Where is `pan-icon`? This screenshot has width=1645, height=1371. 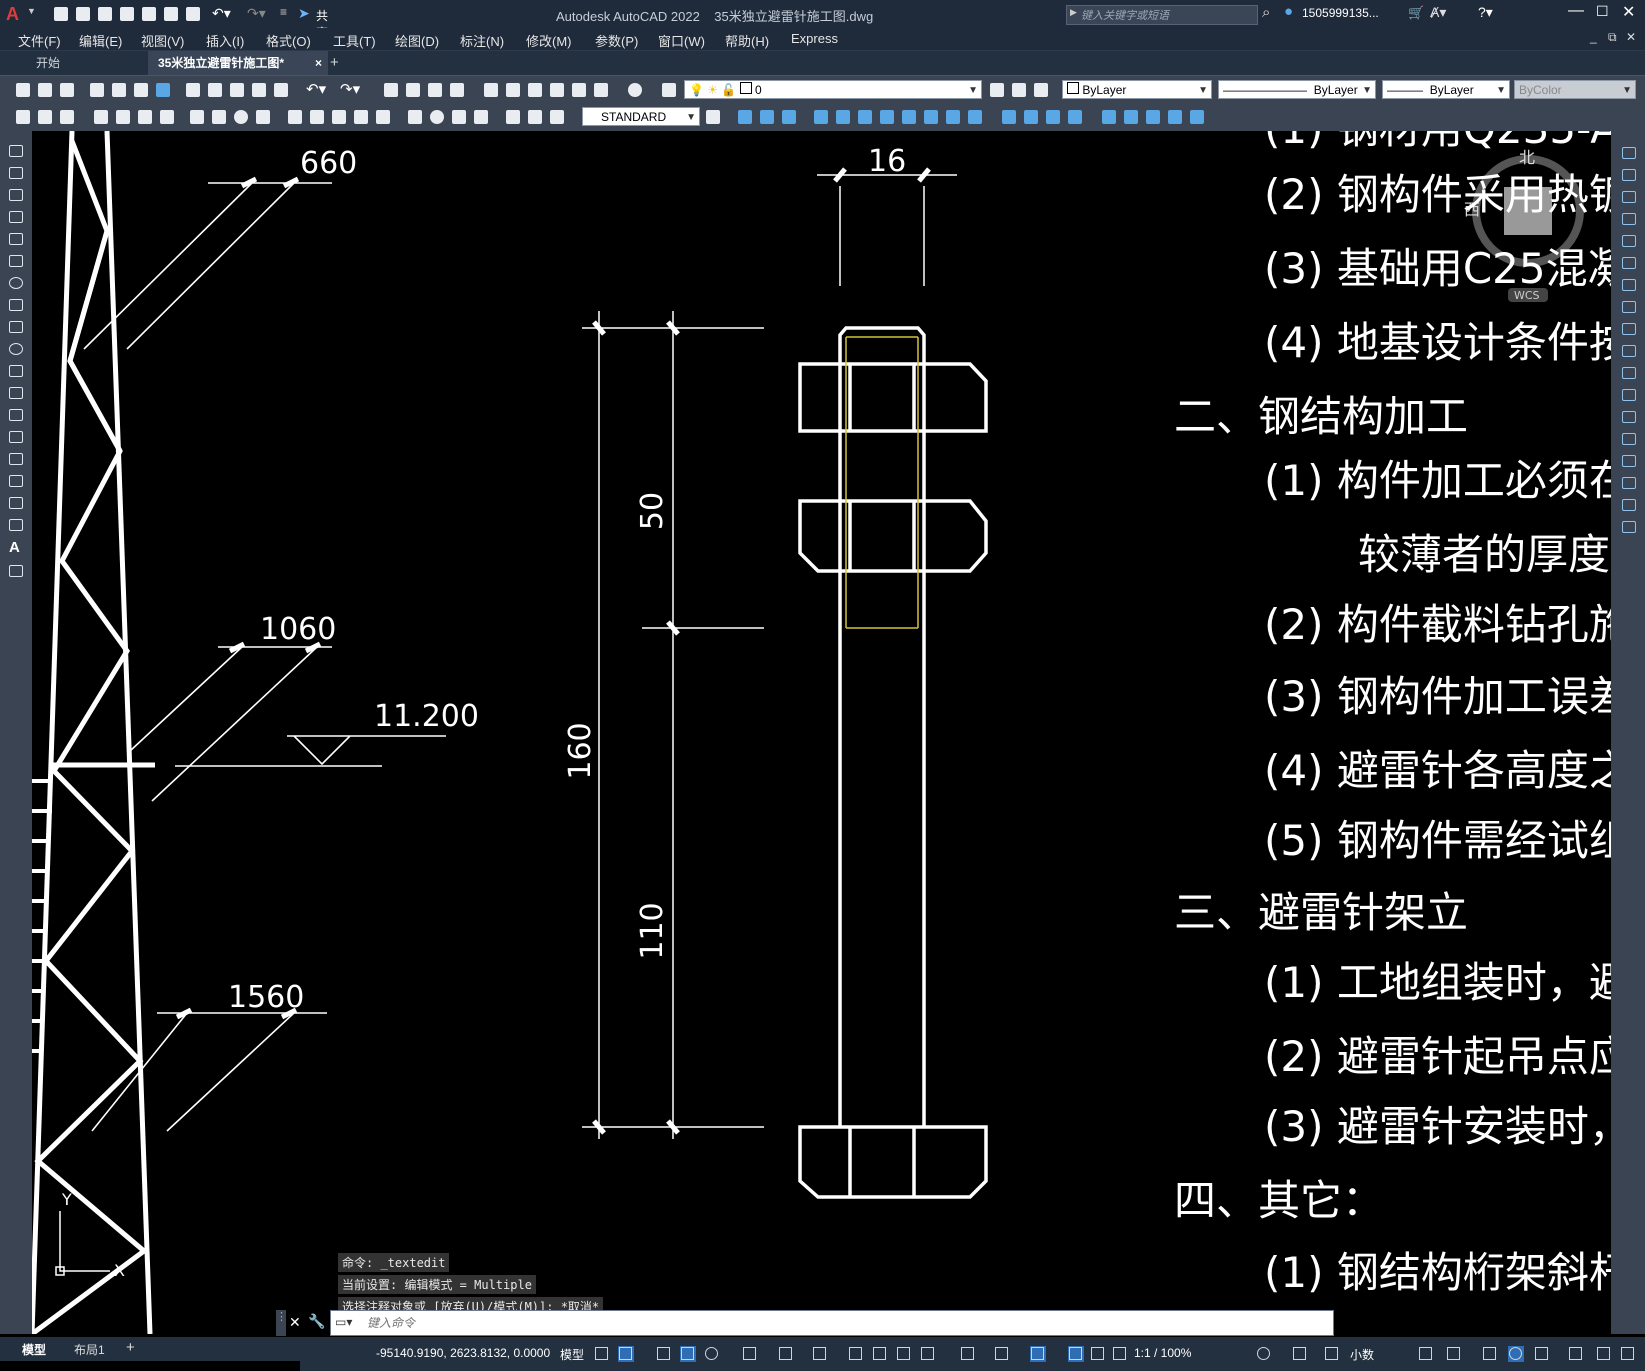 pan-icon is located at coordinates (391, 90).